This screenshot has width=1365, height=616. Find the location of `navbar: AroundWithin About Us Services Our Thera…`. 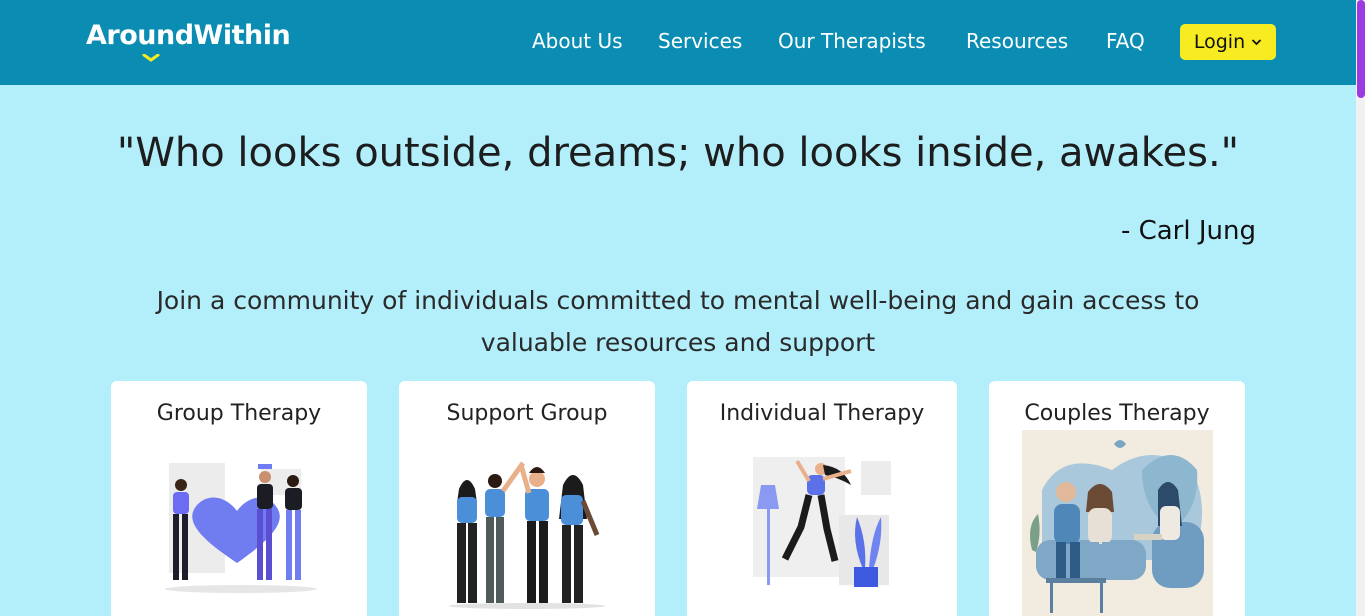

navbar: AroundWithin About Us Services Our Thera… is located at coordinates (678, 42).